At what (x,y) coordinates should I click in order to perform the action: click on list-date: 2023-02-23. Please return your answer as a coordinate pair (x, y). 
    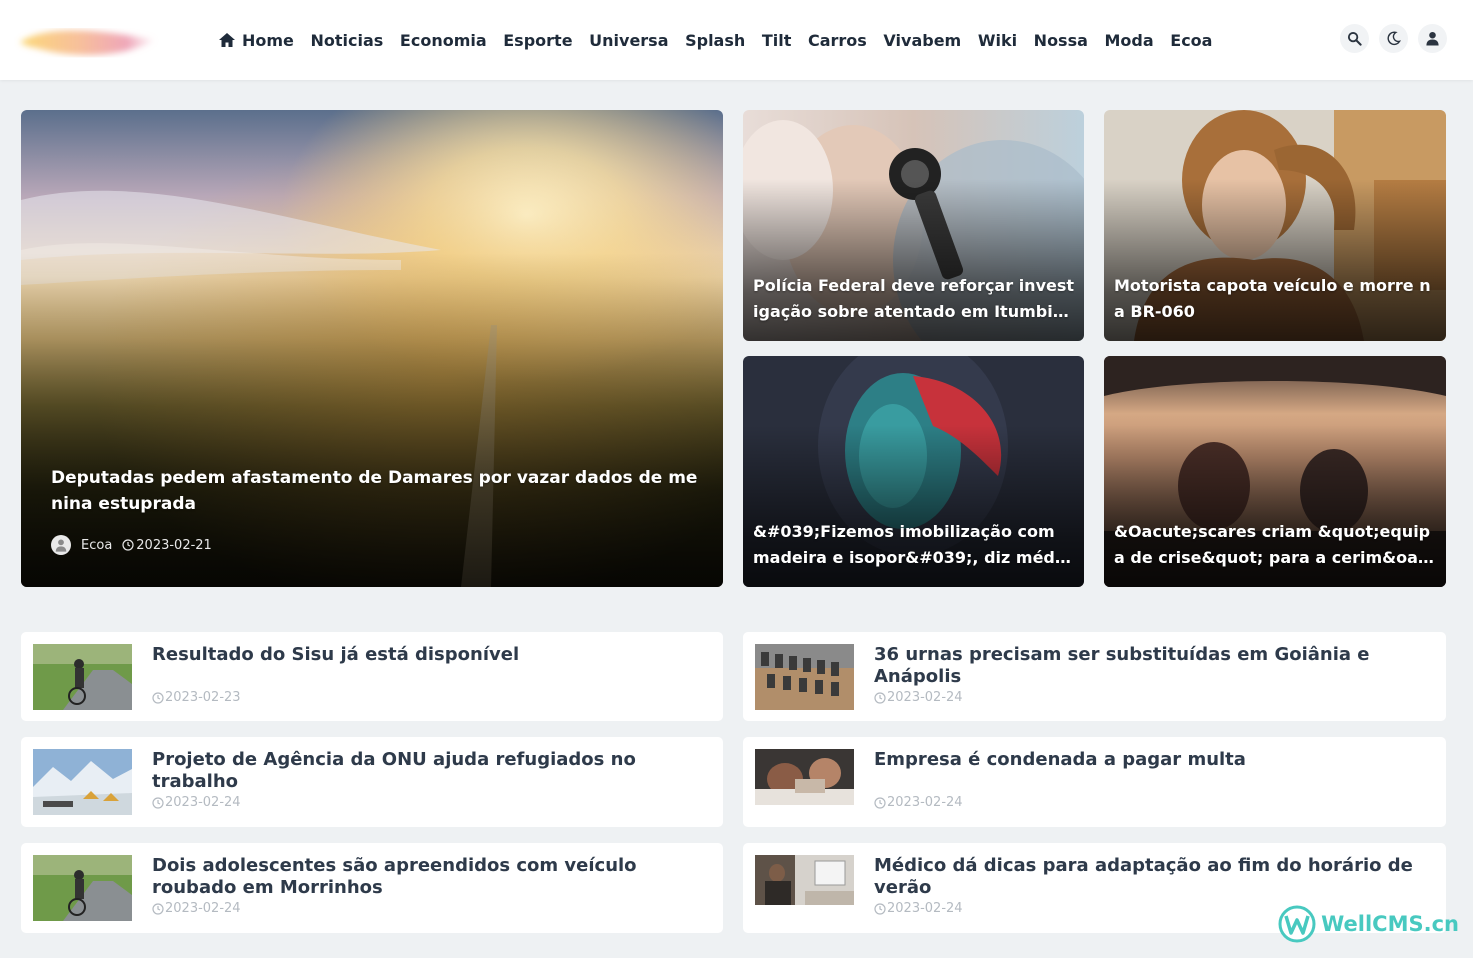
    Looking at the image, I should click on (203, 697).